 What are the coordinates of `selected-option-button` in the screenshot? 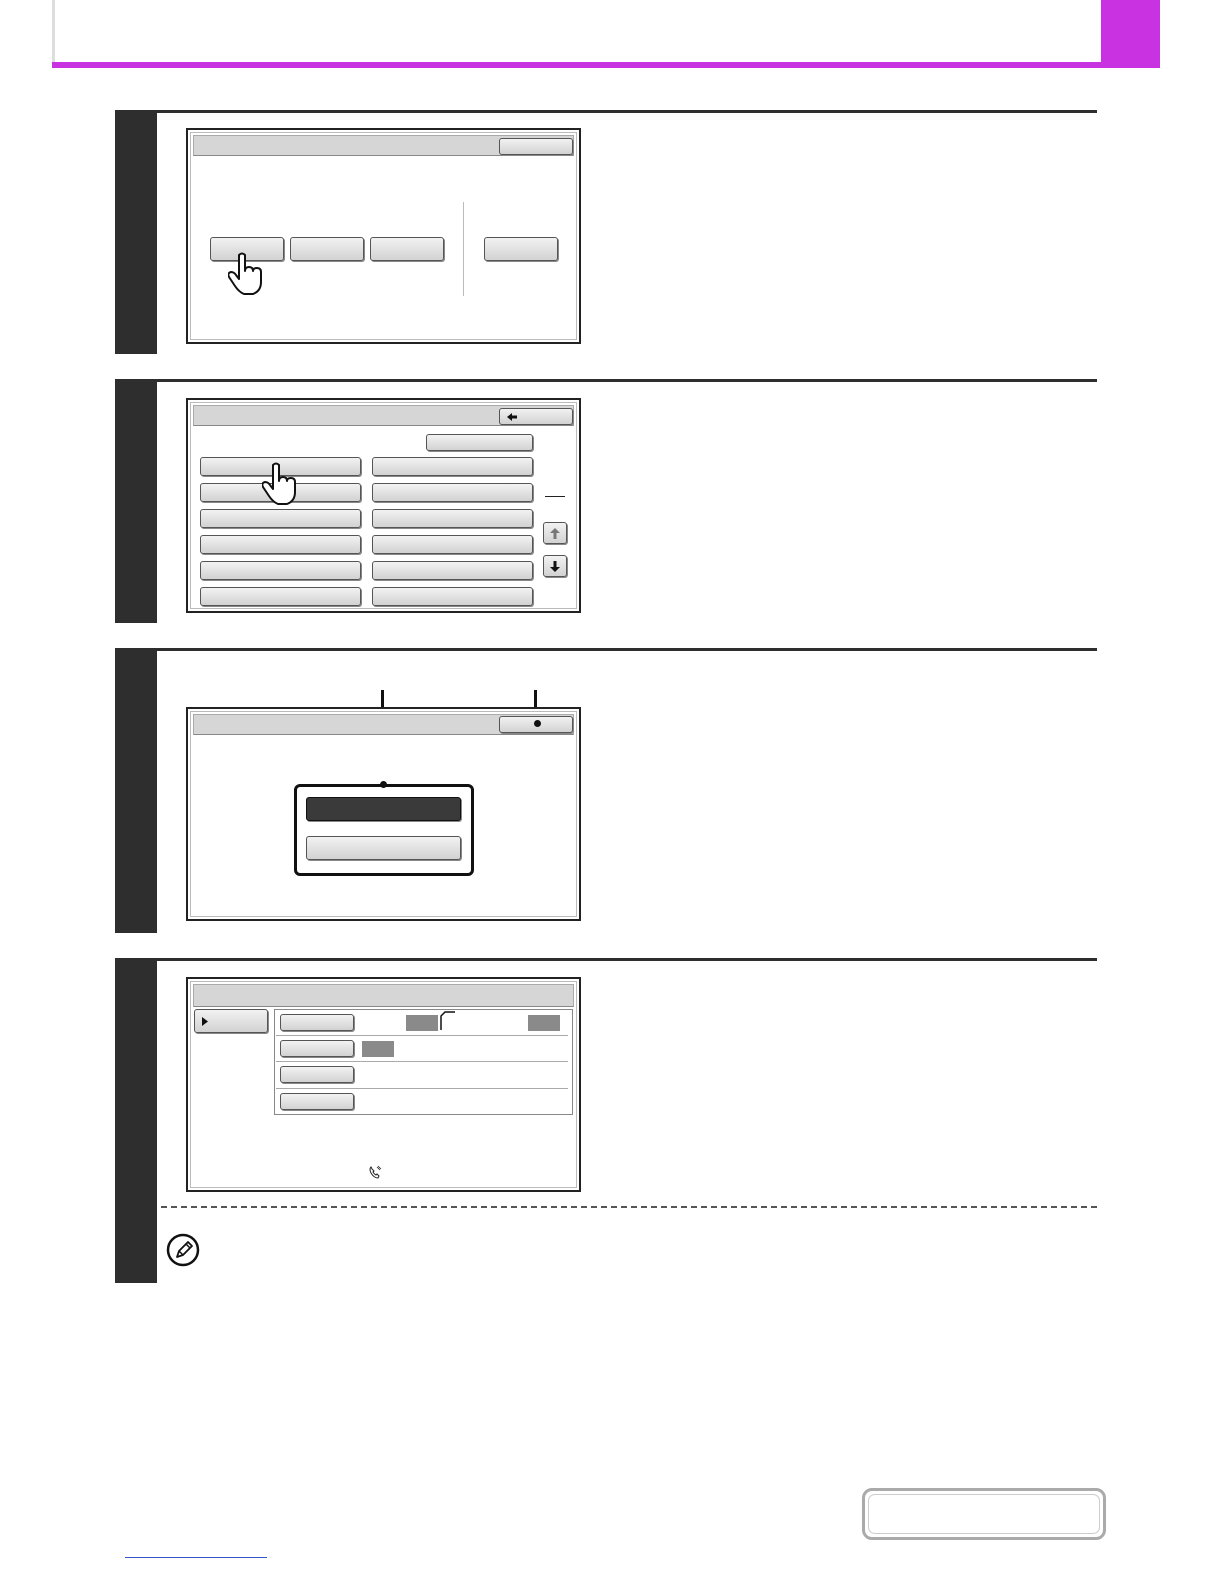 It's located at (383, 809).